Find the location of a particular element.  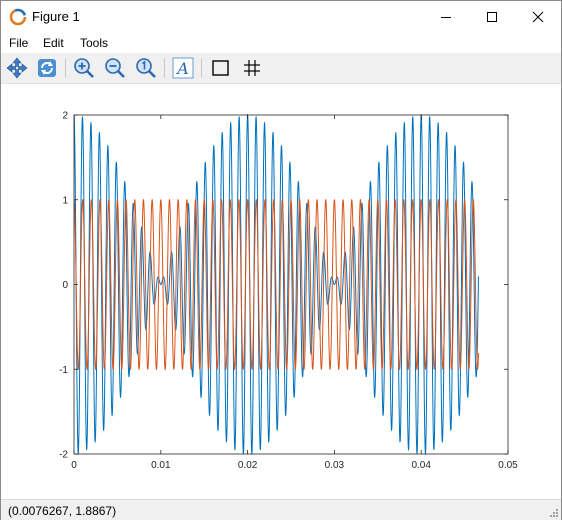

grid-button is located at coordinates (252, 68).